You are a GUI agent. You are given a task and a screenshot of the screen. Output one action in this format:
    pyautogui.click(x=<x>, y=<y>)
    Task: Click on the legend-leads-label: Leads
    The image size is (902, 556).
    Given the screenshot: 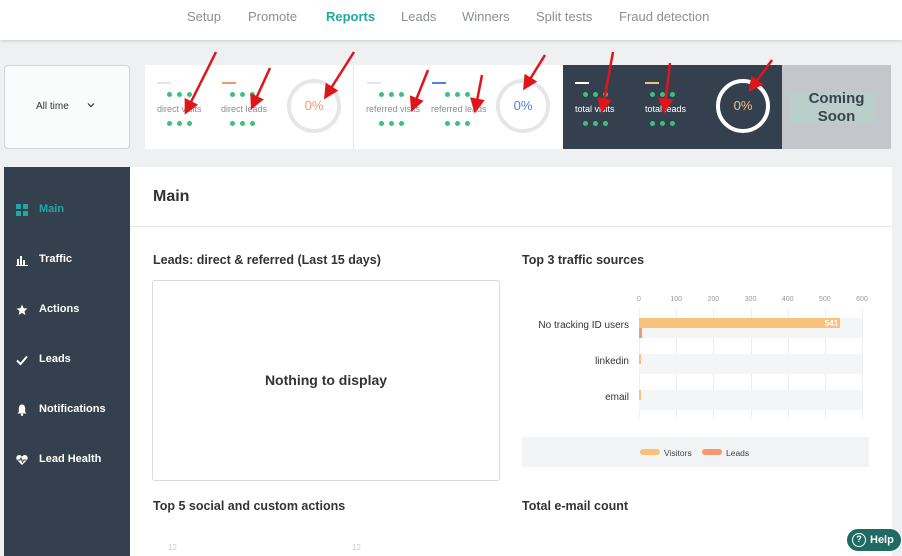 What is the action you would take?
    pyautogui.click(x=738, y=453)
    